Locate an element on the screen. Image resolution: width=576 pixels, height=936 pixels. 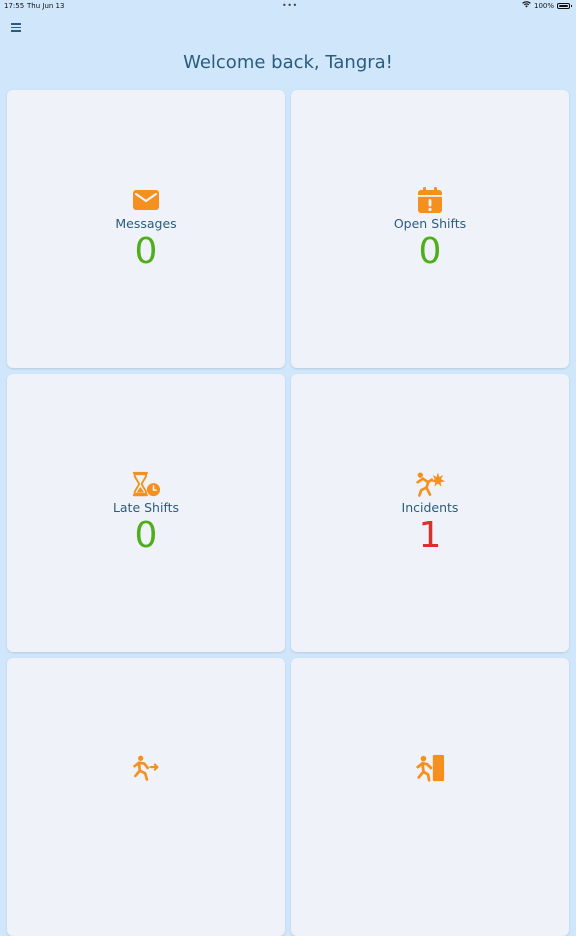
incidents-card: Incidents 1 is located at coordinates (430, 513).